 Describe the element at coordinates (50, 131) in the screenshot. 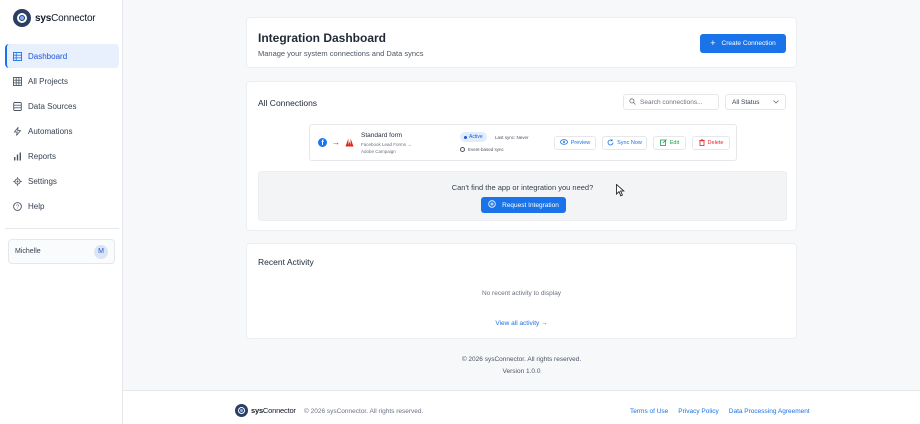

I see `sidebar-item-label: Automations` at that location.